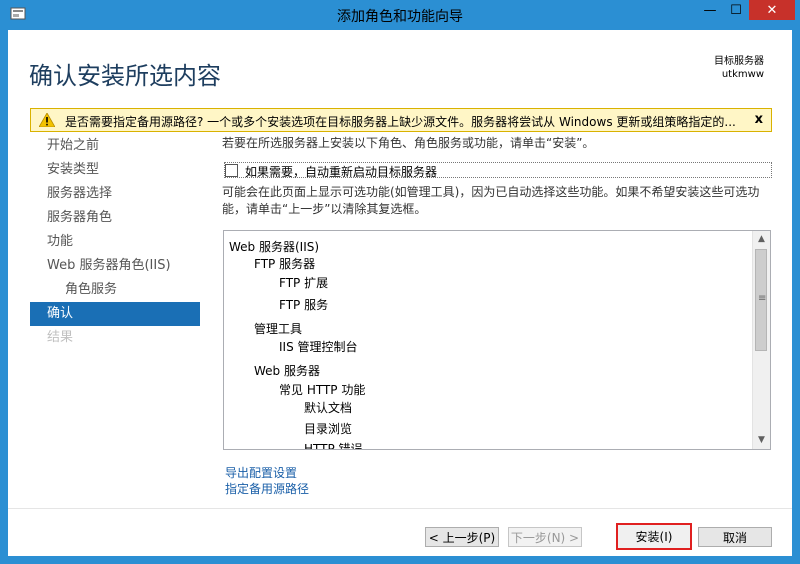  I want to click on intro-text: 若要在所选服务器上安装以下角色、角色服务或功能，请单击“安装”。, so click(408, 143).